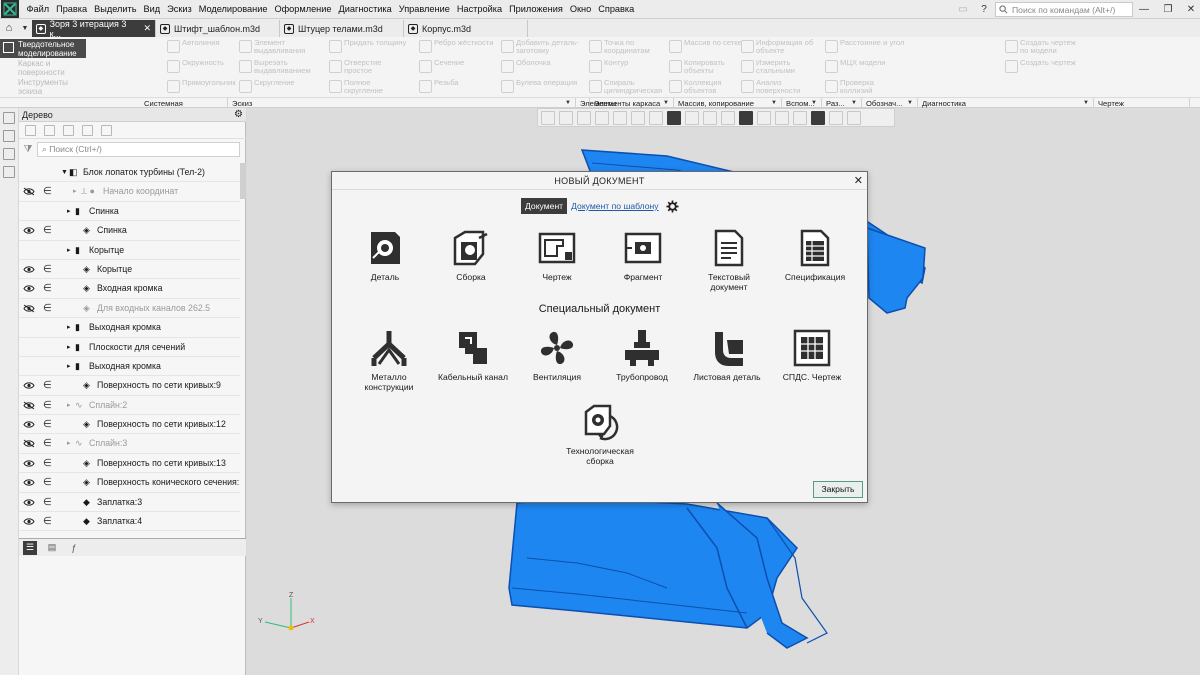 This screenshot has height=675, width=1200. I want to click on app-logo-icon, so click(10, 9).